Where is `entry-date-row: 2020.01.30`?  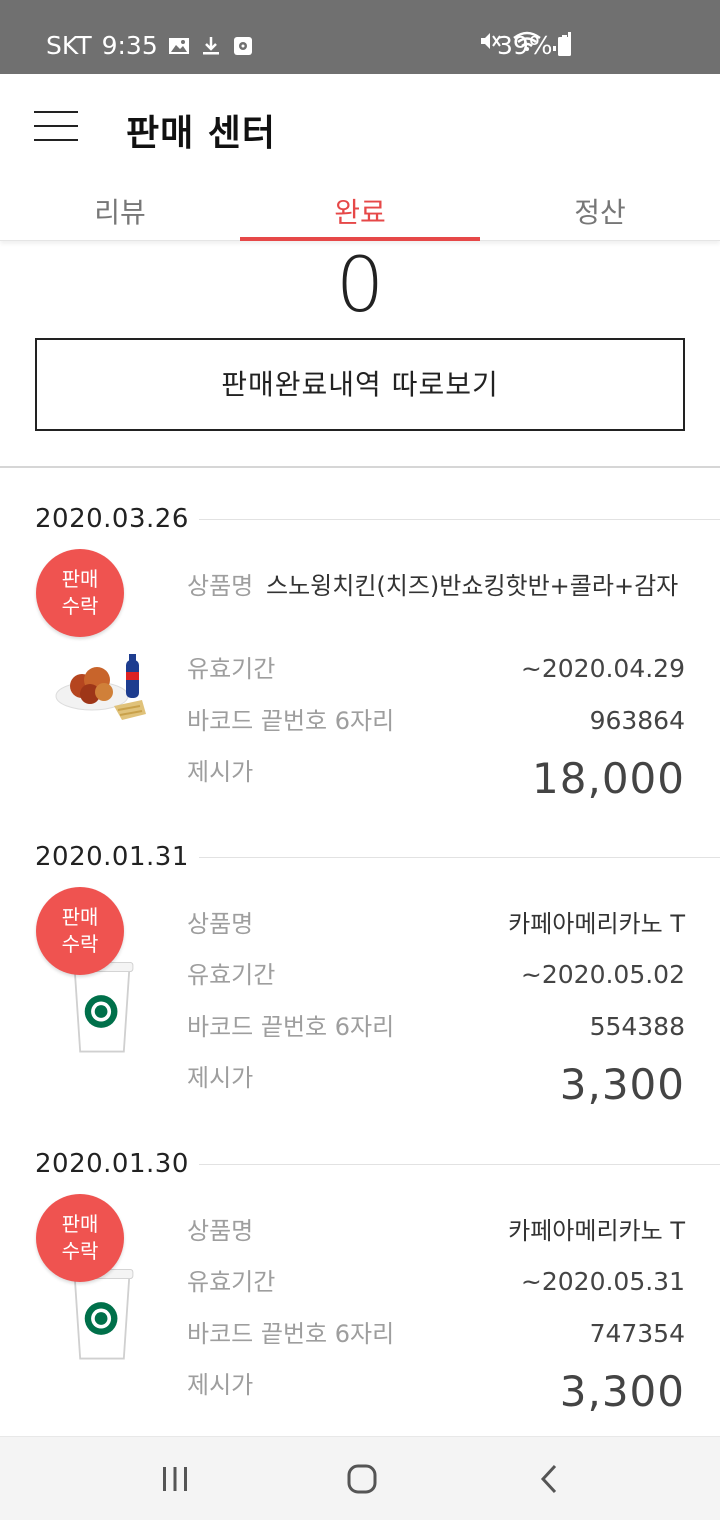 entry-date-row: 2020.01.30 is located at coordinates (377, 1164).